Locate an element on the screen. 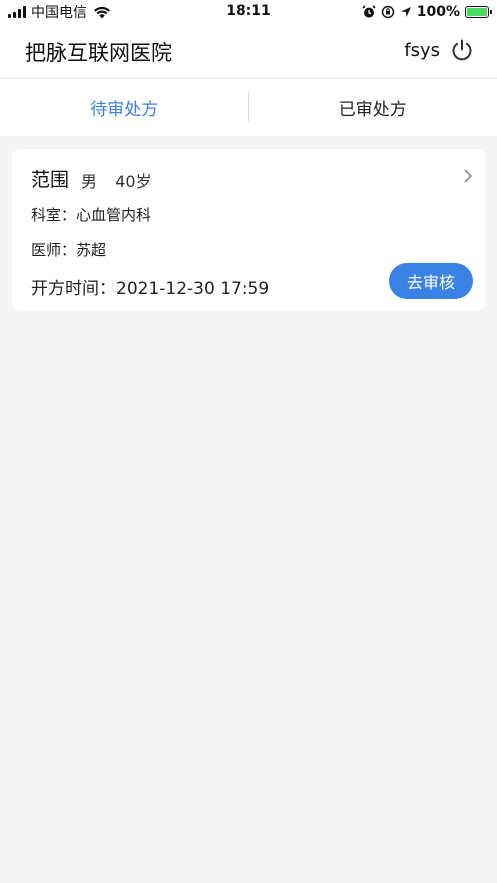 The height and width of the screenshot is (883, 497). alarm-icon is located at coordinates (369, 11).